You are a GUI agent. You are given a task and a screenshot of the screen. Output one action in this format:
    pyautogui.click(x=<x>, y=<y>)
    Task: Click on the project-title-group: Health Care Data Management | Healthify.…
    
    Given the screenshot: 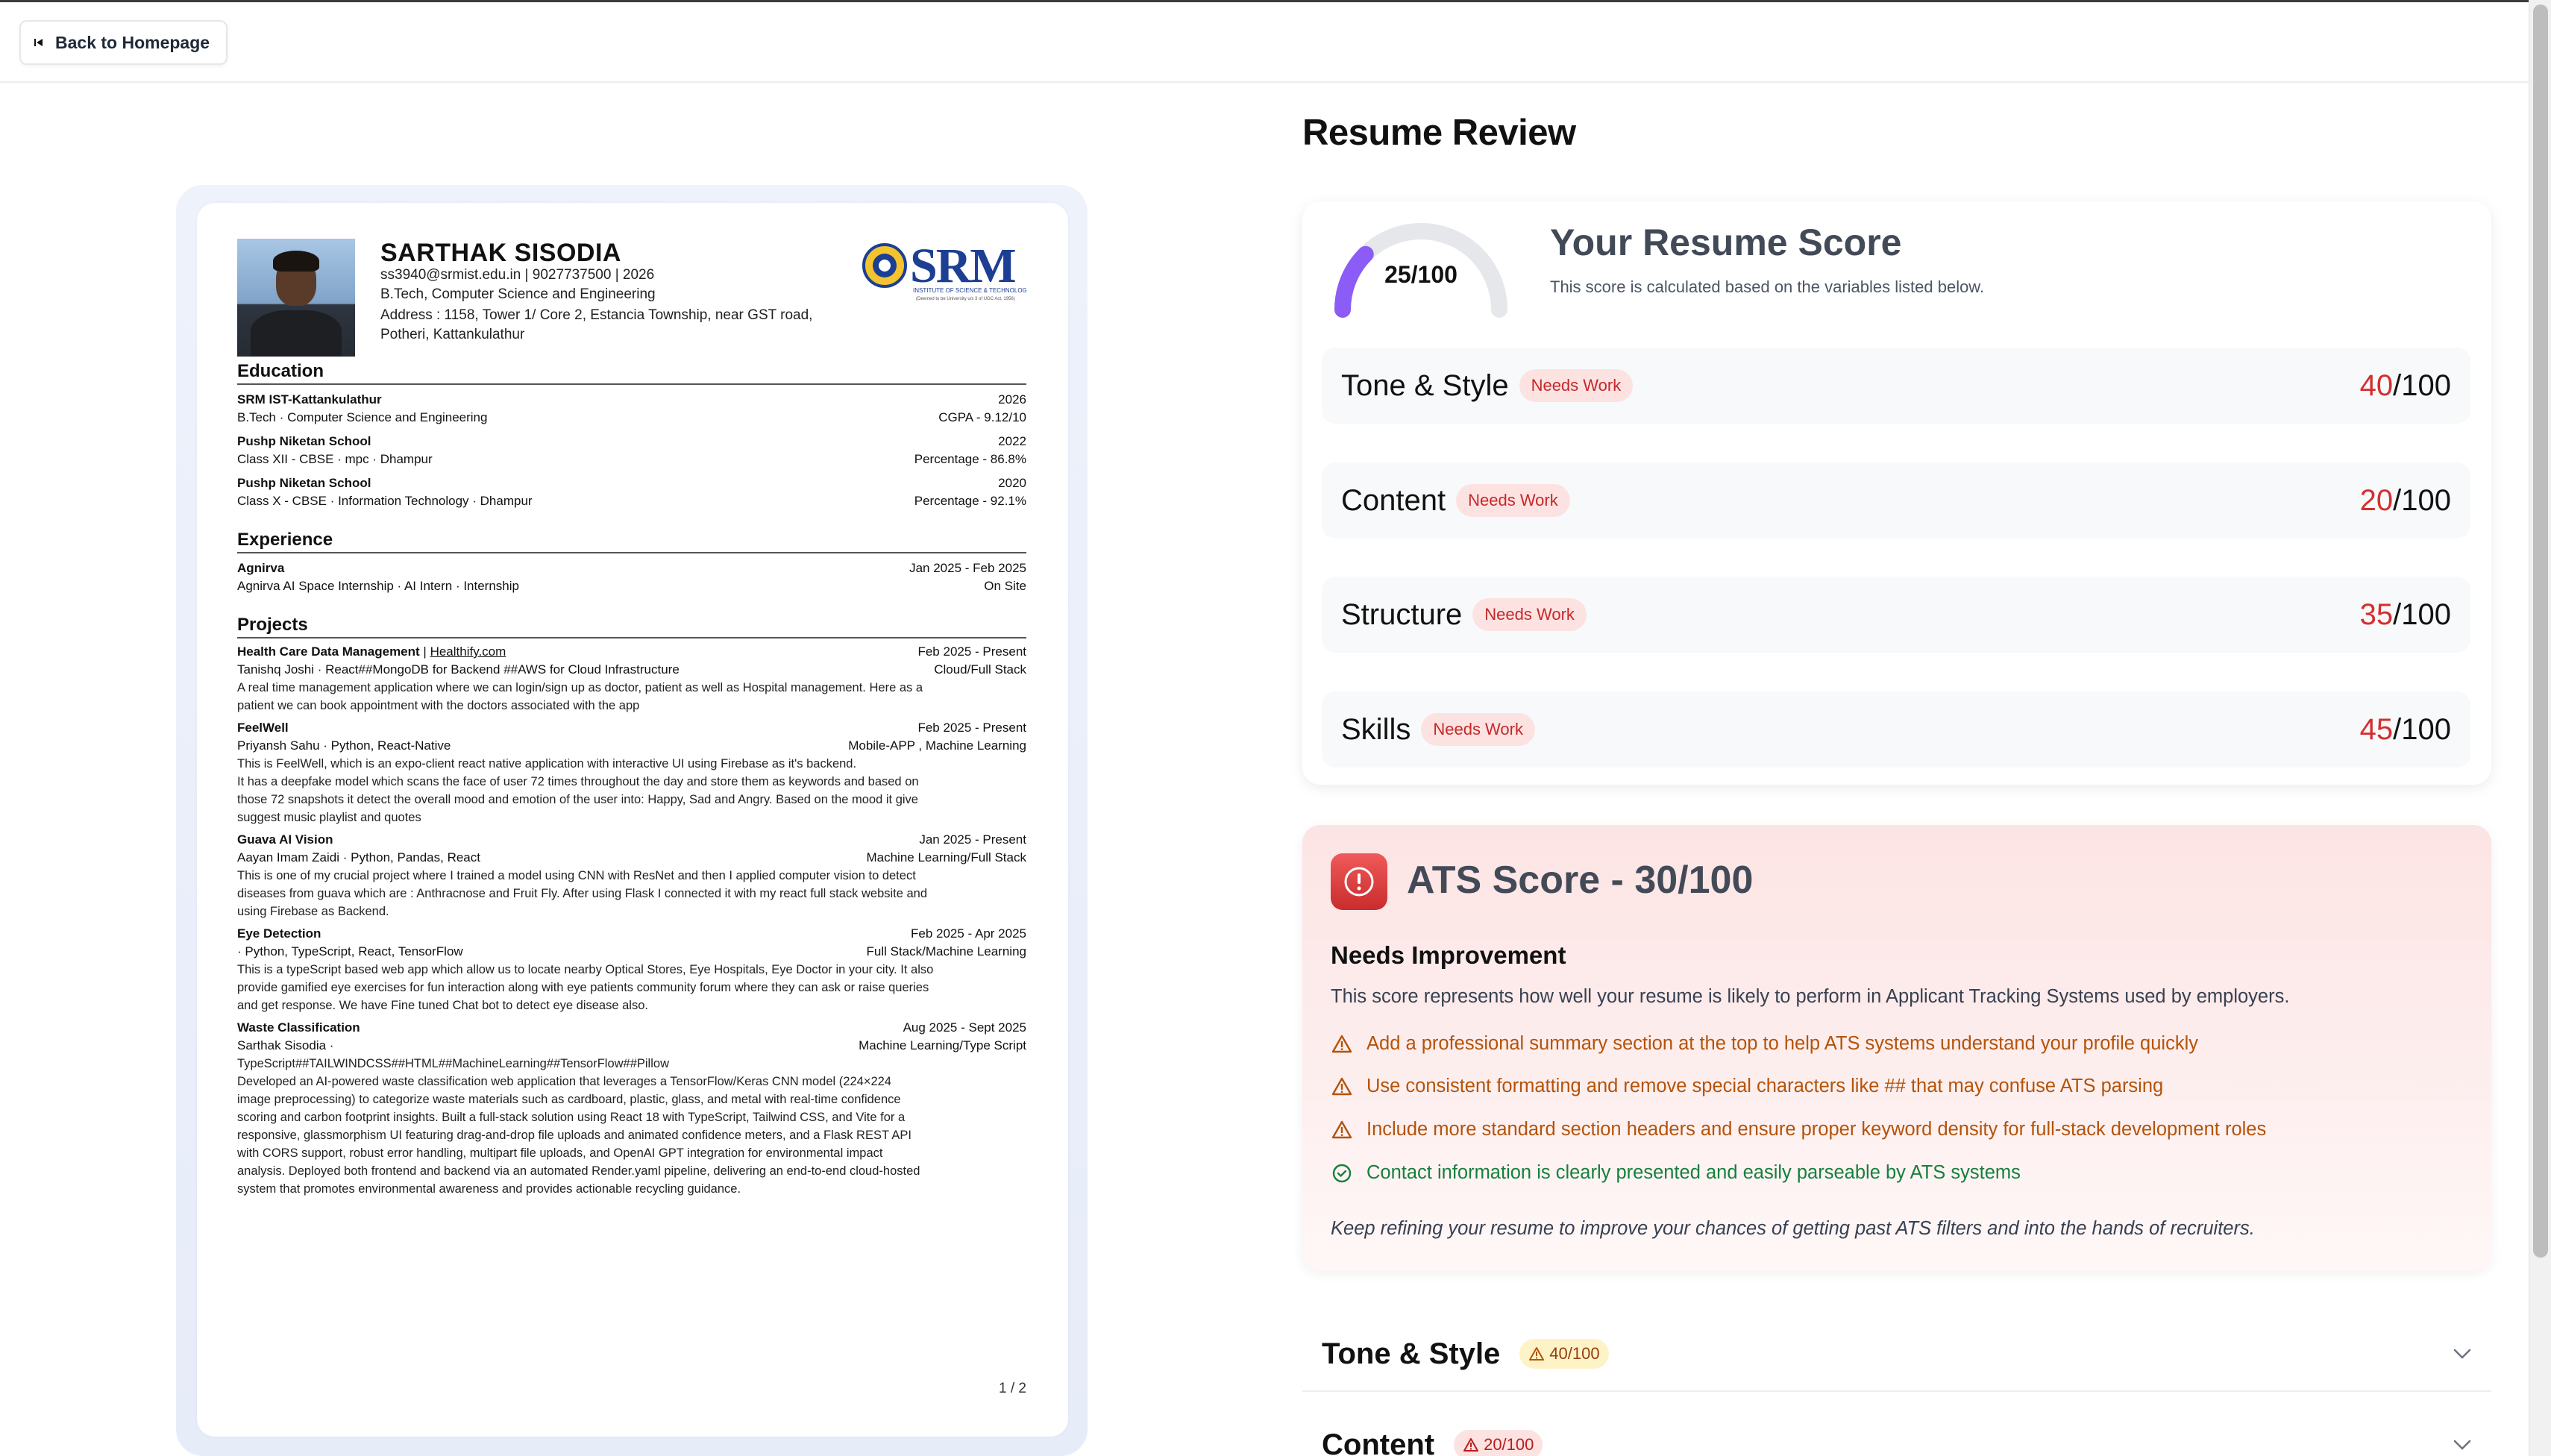 What is the action you would take?
    pyautogui.click(x=371, y=652)
    